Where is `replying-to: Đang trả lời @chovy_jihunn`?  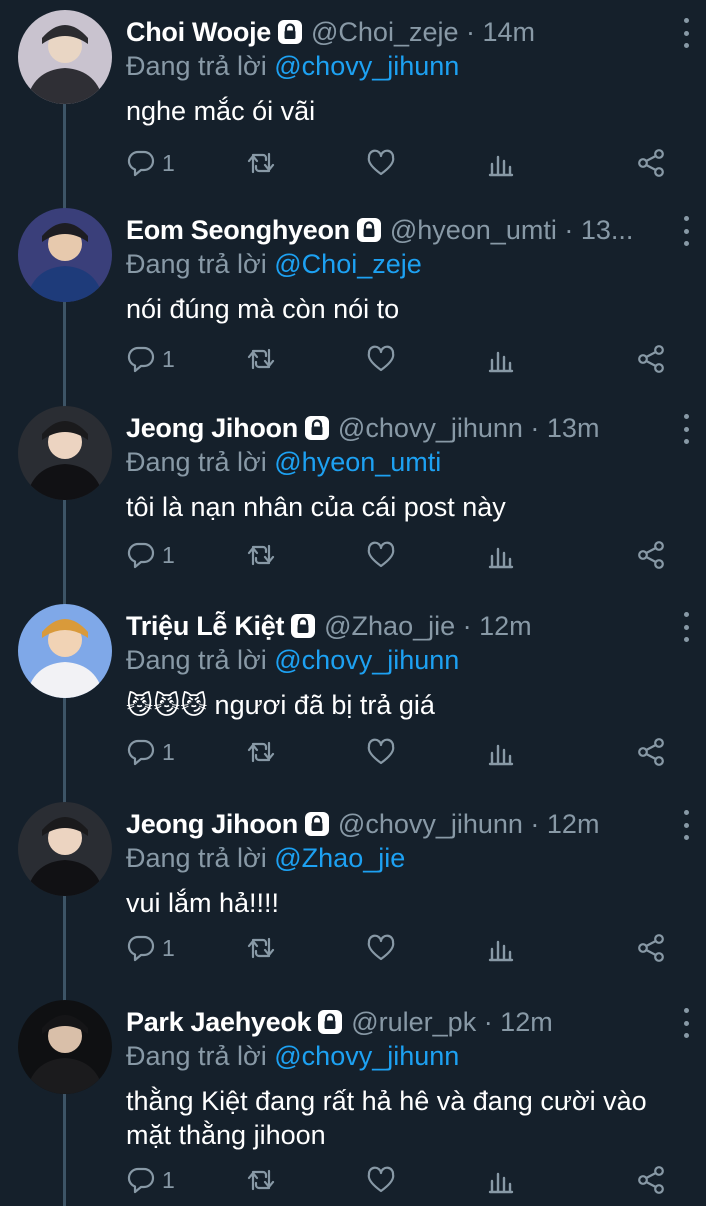
replying-to: Đang trả lời @chovy_jihunn is located at coordinates (406, 1056).